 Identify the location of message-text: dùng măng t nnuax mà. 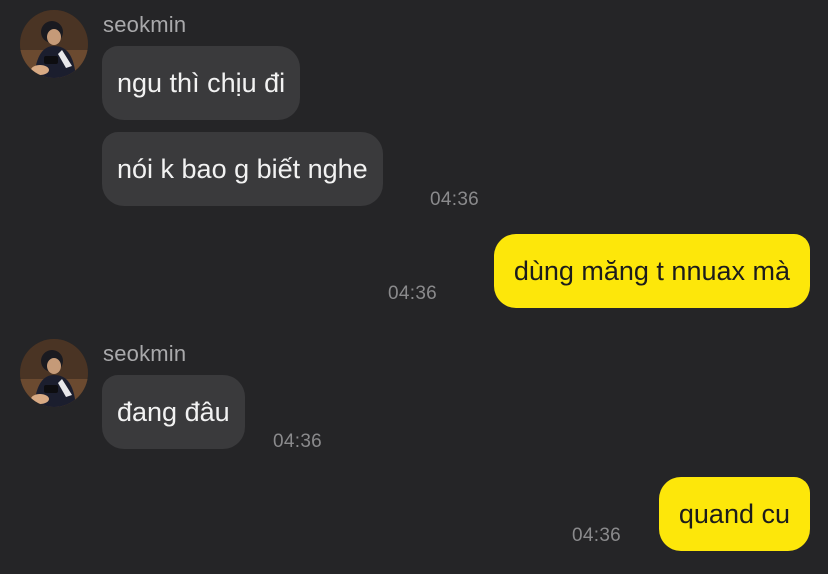
(651, 270).